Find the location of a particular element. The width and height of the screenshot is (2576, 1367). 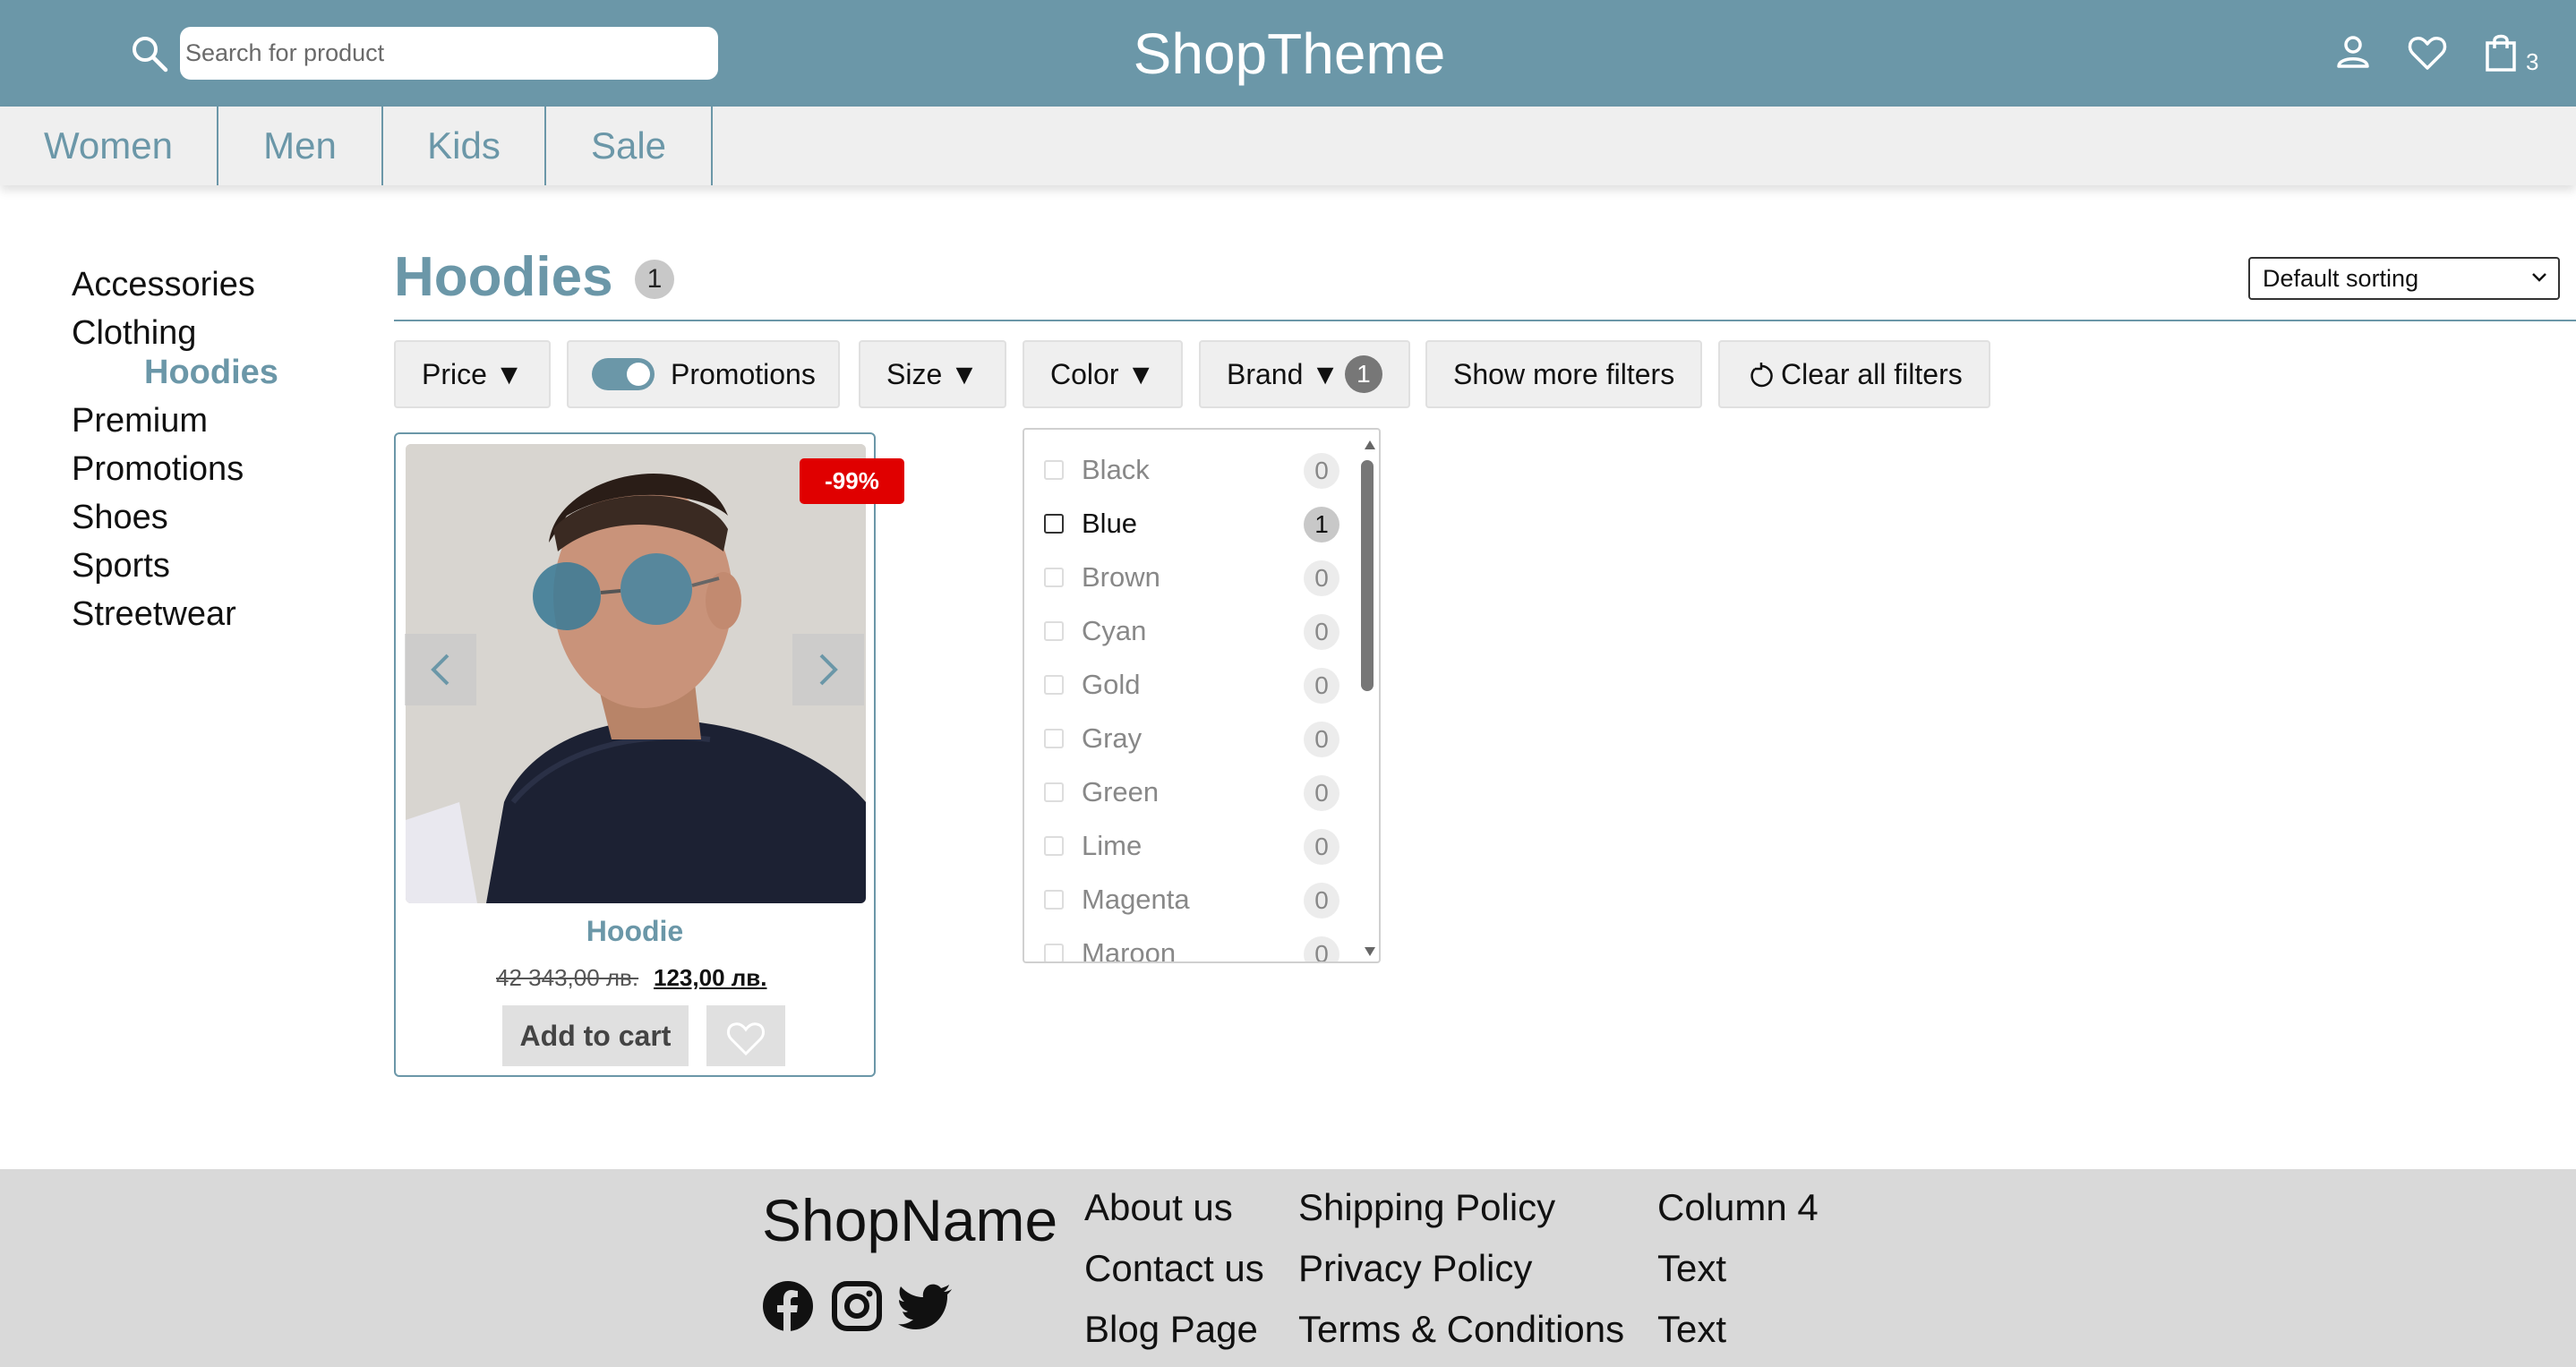

user-icon is located at coordinates (2353, 52).